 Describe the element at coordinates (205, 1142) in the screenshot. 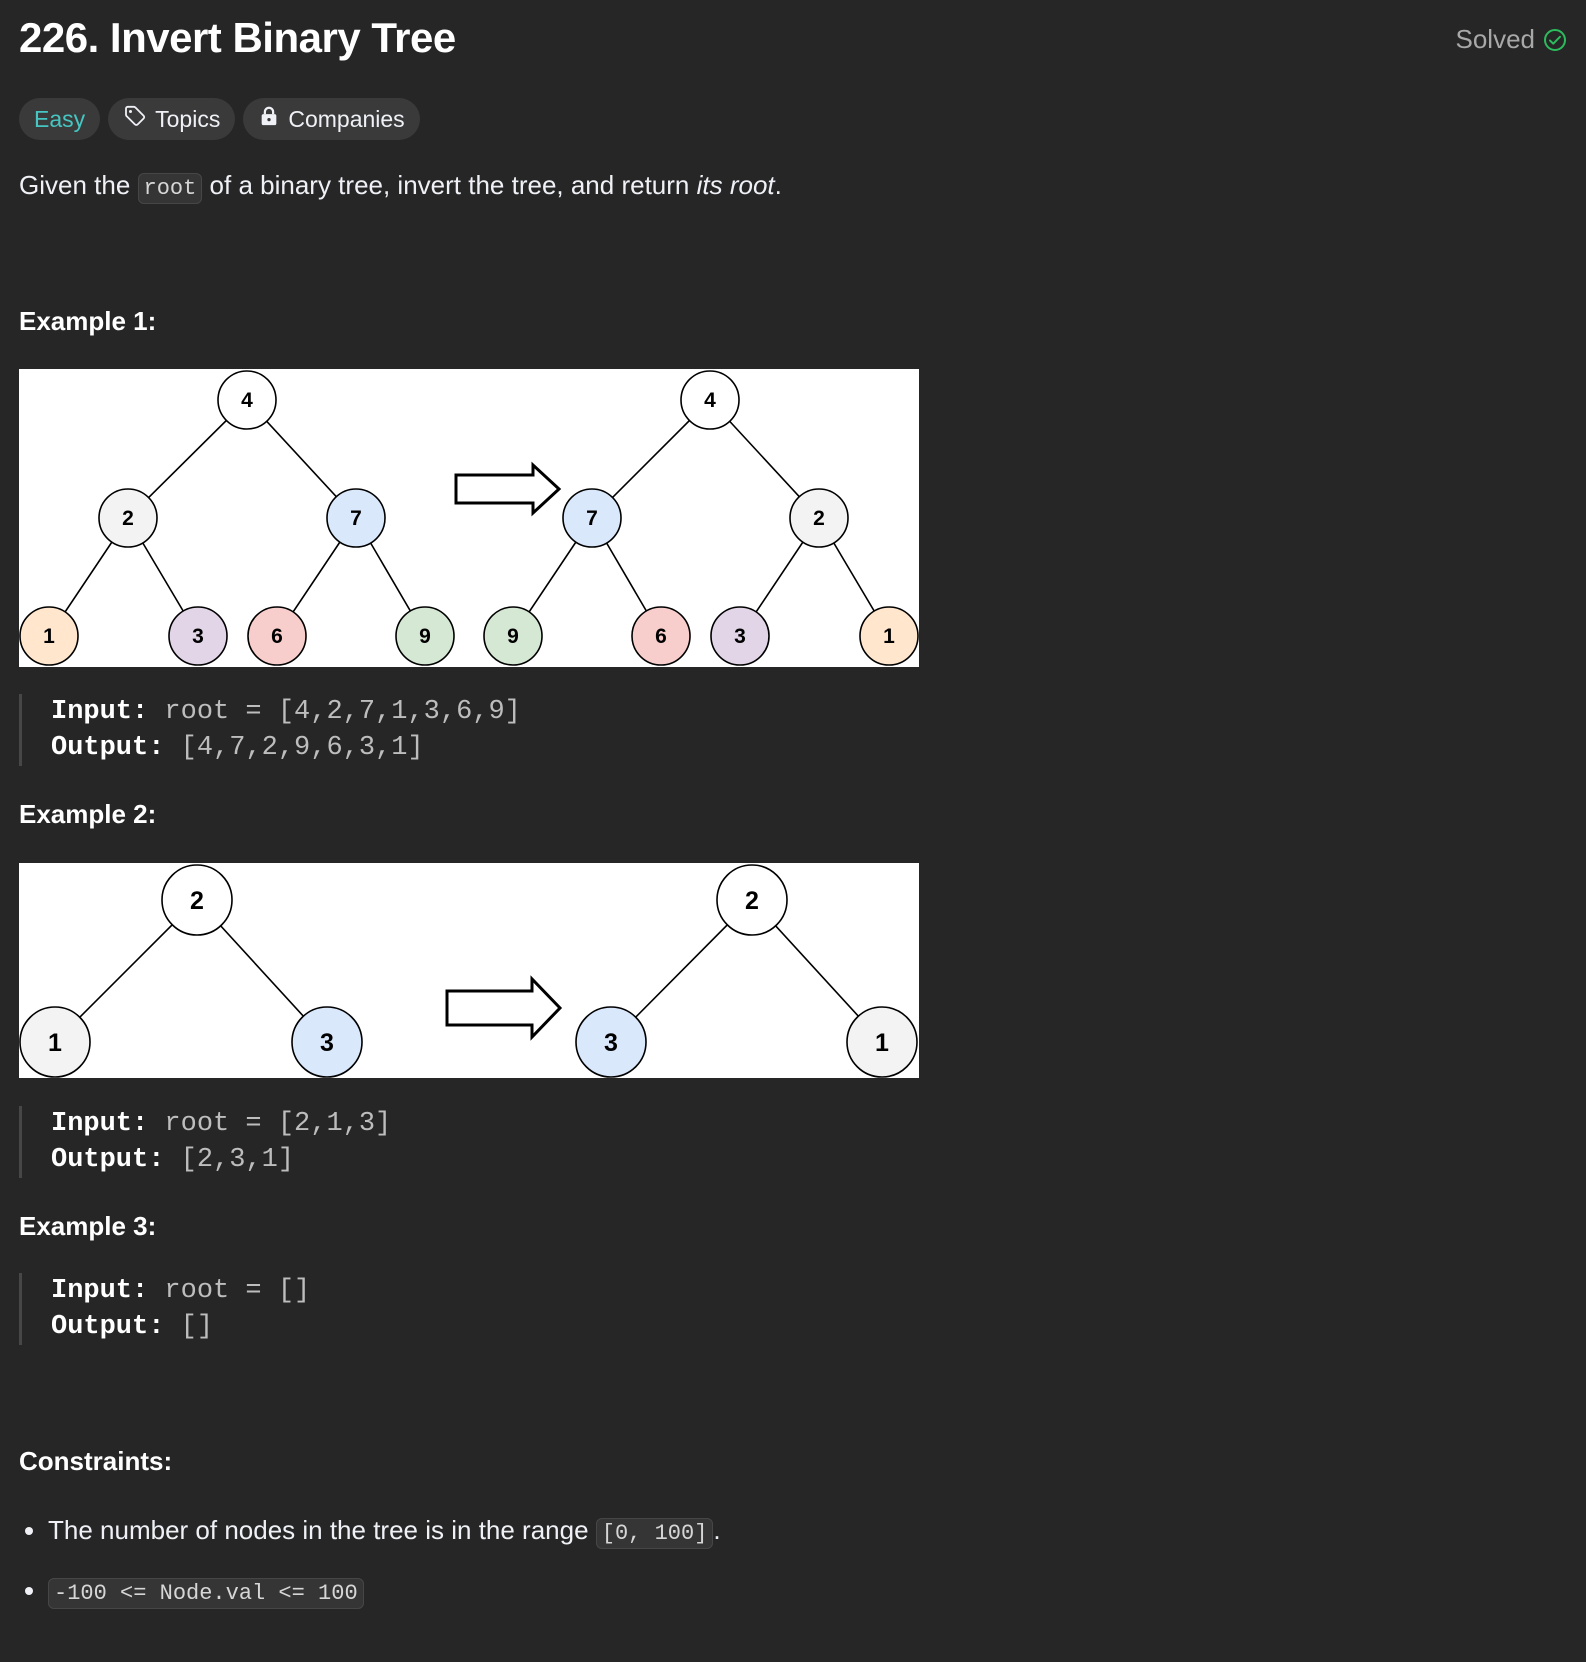

I see `example-2-io: Input: root = [2,1,3] Output: [2,3,1]` at that location.